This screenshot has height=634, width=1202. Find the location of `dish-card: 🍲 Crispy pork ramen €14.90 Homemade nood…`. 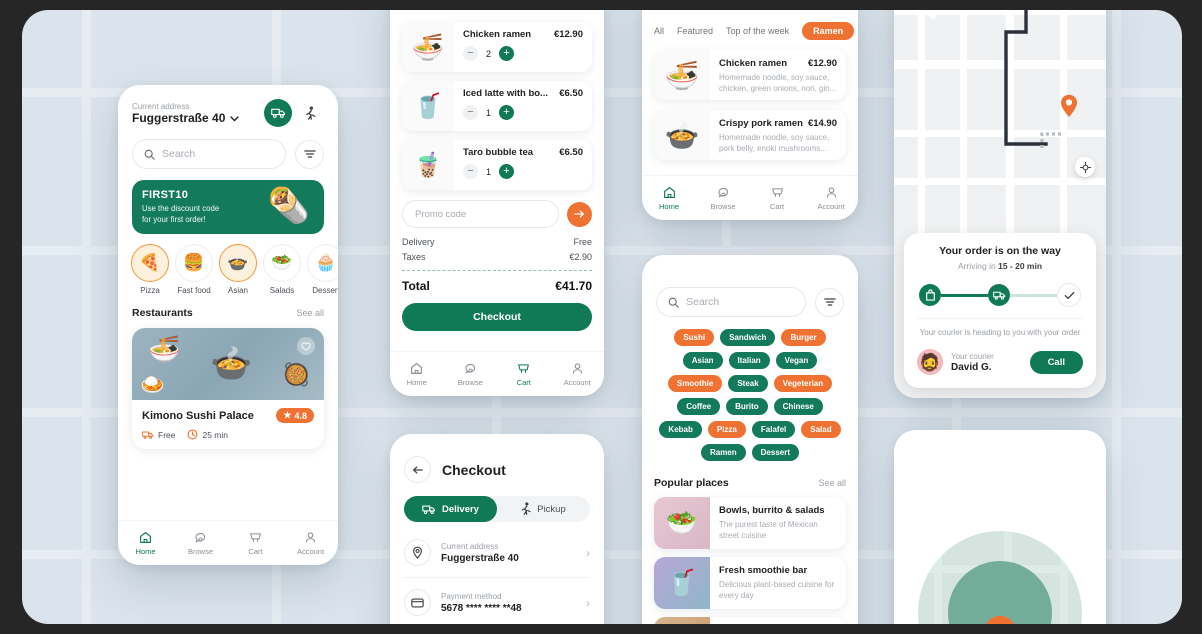

dish-card: 🍲 Crispy pork ramen €14.90 Homemade nood… is located at coordinates (750, 135).